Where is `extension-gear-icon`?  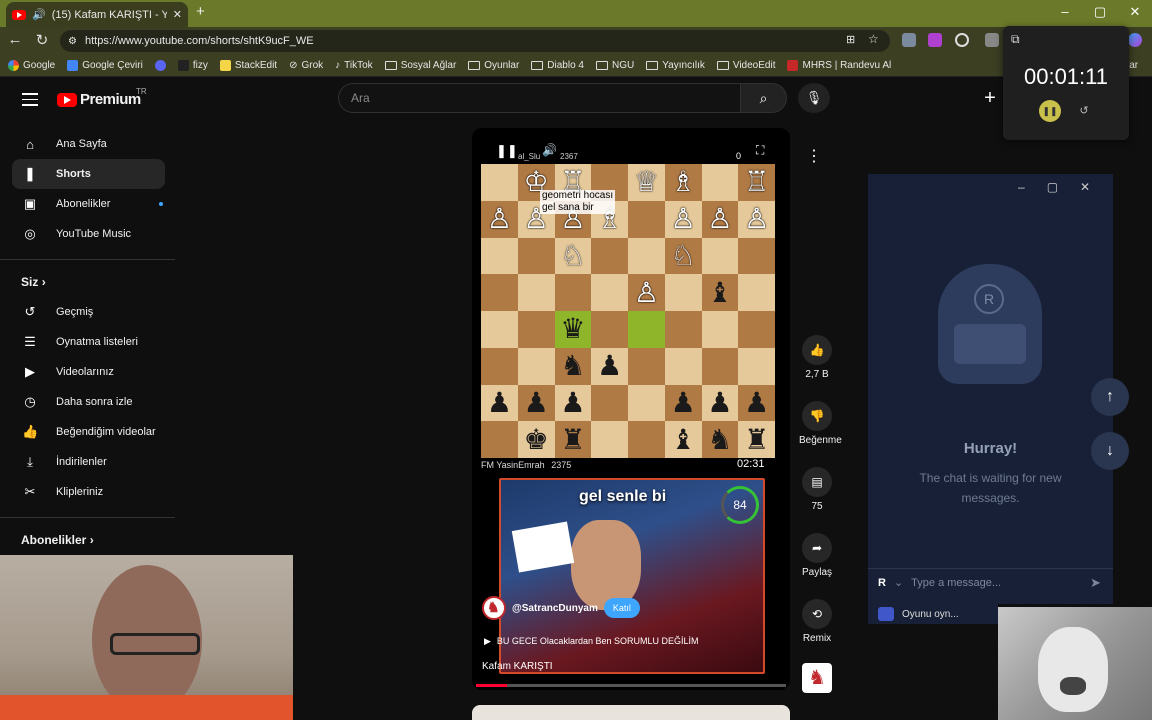 extension-gear-icon is located at coordinates (962, 40).